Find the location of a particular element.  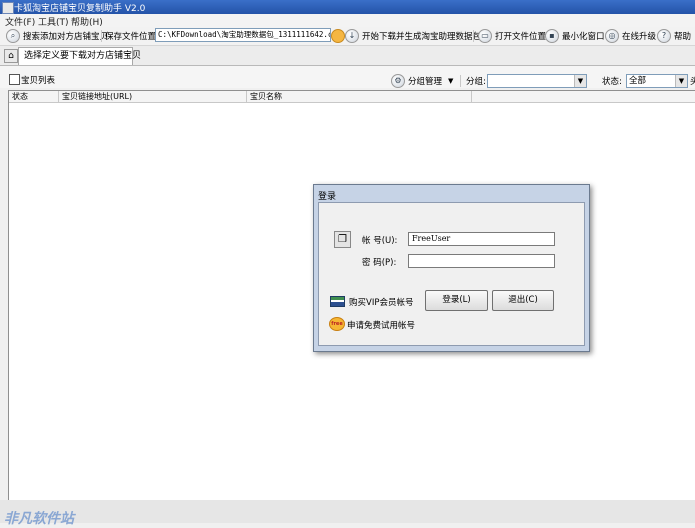

open-file-location-label: 打开文件位置 is located at coordinates (521, 36).